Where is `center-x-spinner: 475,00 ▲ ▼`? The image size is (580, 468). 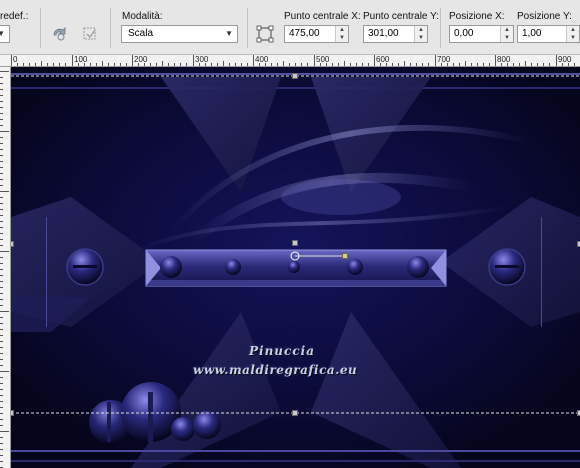 center-x-spinner: 475,00 ▲ ▼ is located at coordinates (316, 34).